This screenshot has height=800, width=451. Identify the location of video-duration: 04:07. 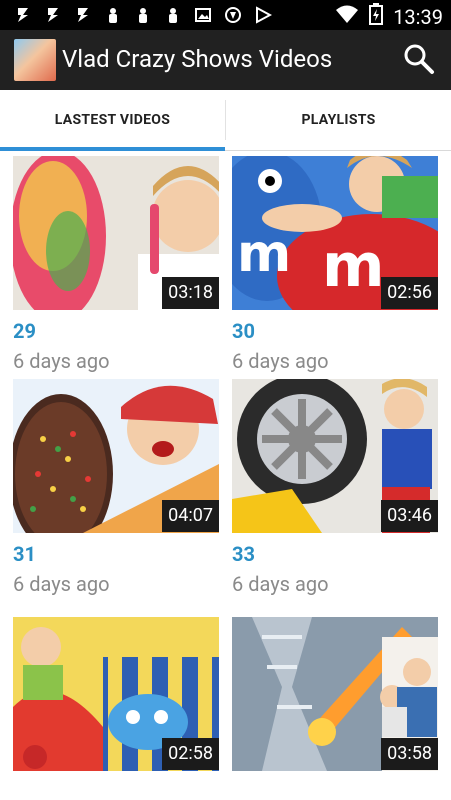
(190, 516).